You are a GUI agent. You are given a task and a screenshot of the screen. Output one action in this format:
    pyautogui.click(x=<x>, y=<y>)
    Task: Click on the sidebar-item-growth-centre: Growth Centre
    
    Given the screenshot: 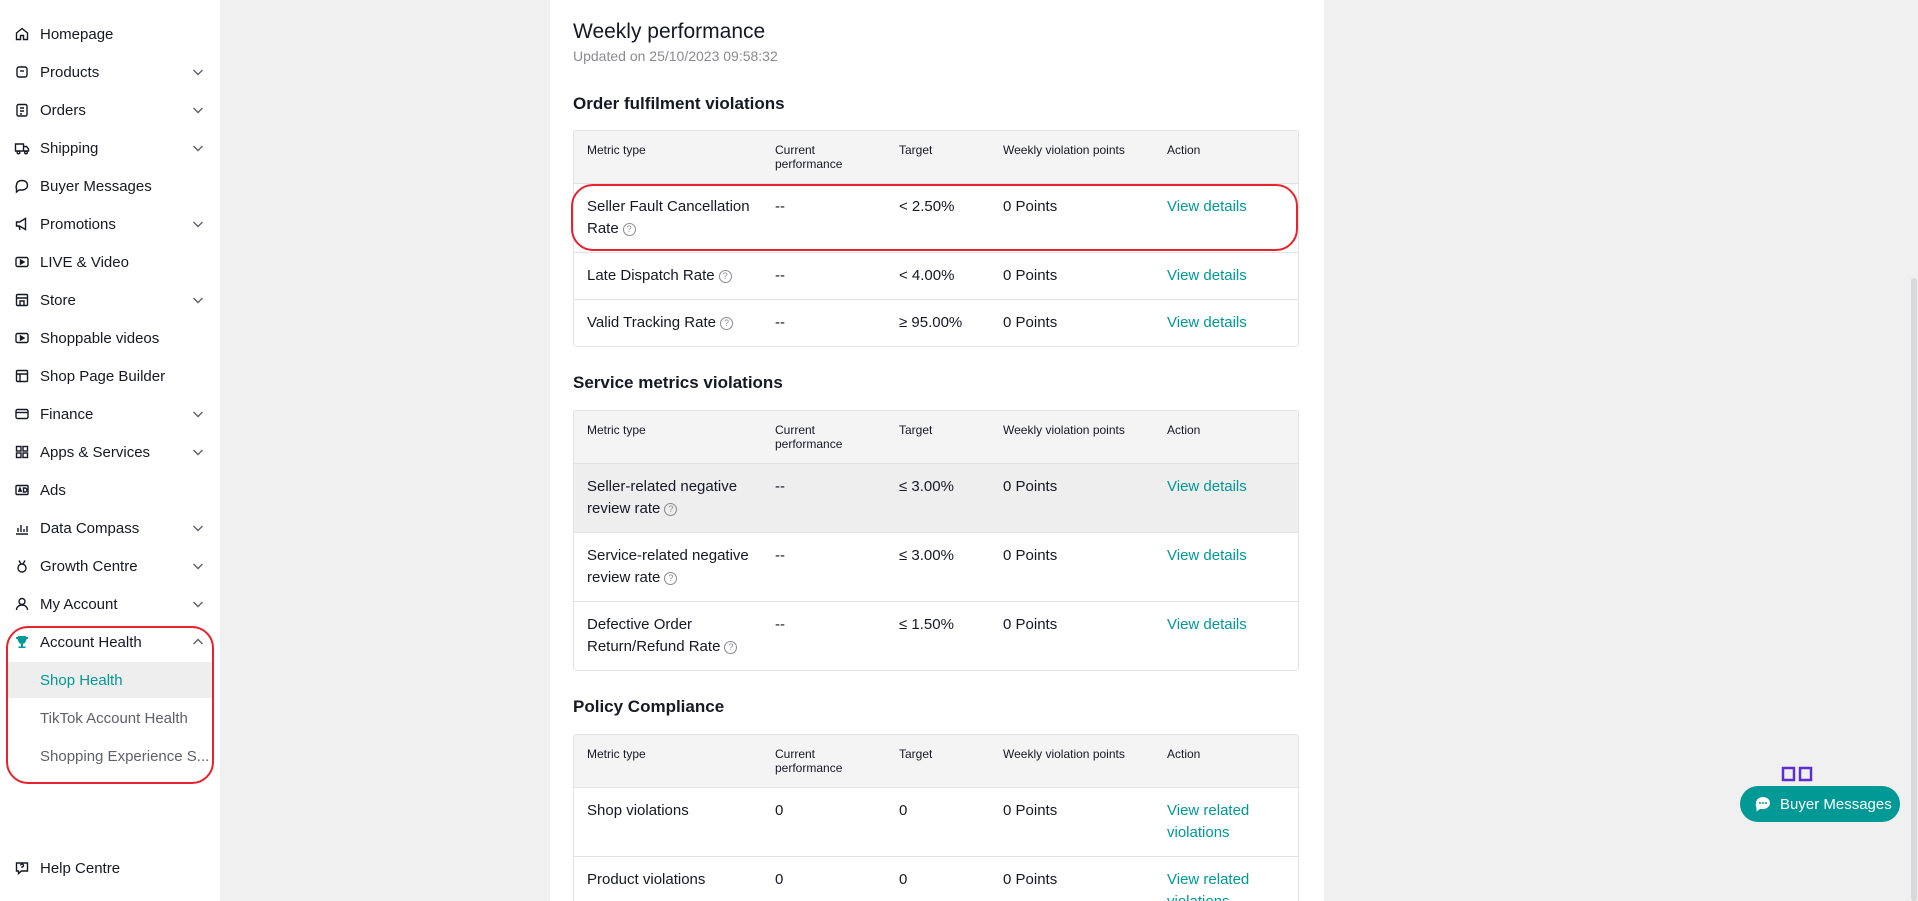 What is the action you would take?
    pyautogui.click(x=110, y=566)
    